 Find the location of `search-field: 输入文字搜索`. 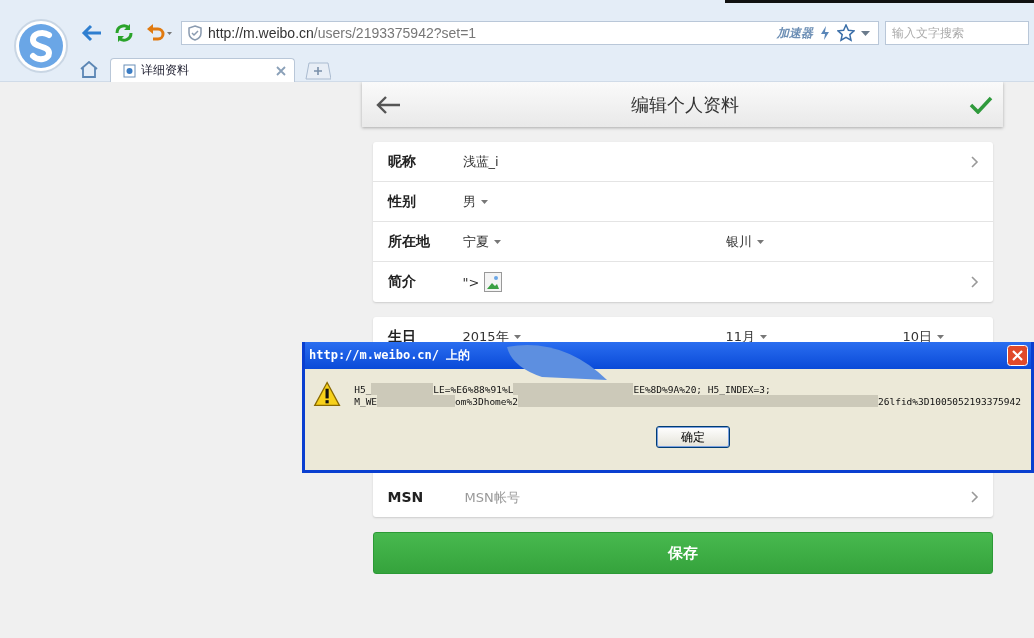

search-field: 输入文字搜索 is located at coordinates (957, 33).